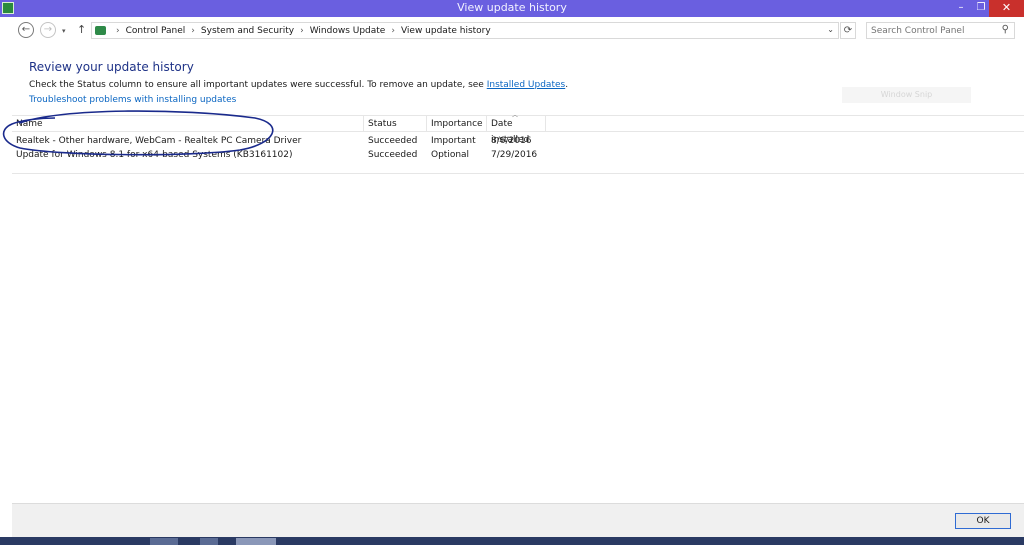 The image size is (1024, 545). I want to click on dialog-footer: OK, so click(518, 520).